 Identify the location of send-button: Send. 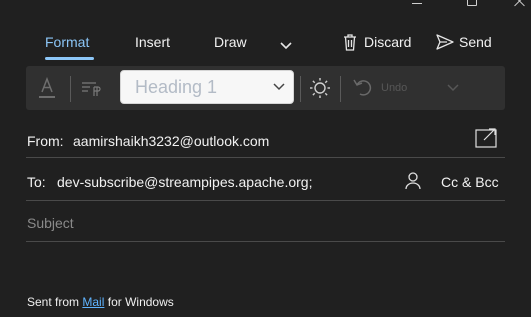
(466, 43).